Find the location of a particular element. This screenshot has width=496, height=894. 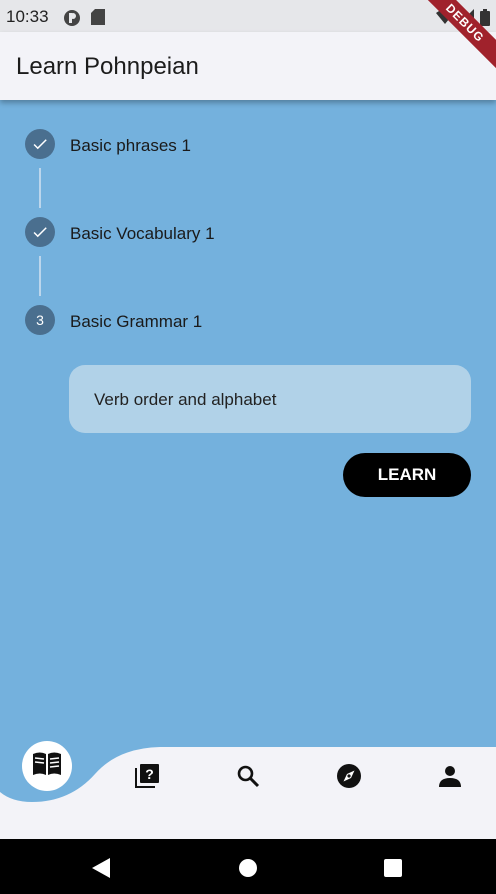

nav-explore-tab is located at coordinates (349, 778).